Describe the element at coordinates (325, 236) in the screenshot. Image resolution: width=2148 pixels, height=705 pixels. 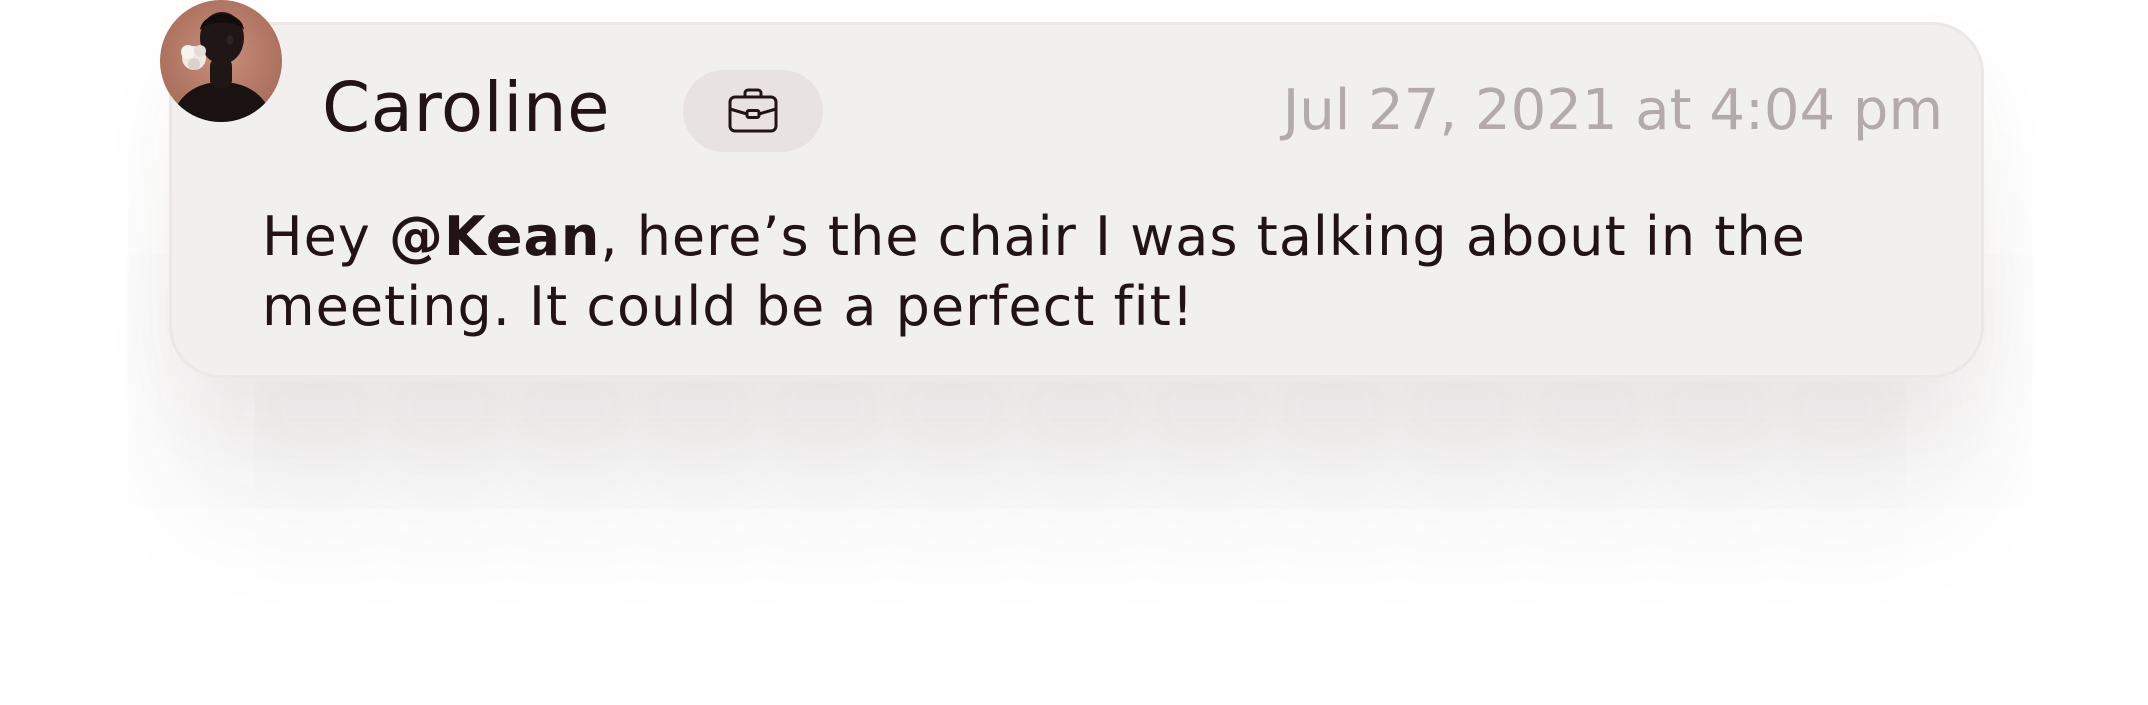
I see `message-text-start: Hey` at that location.